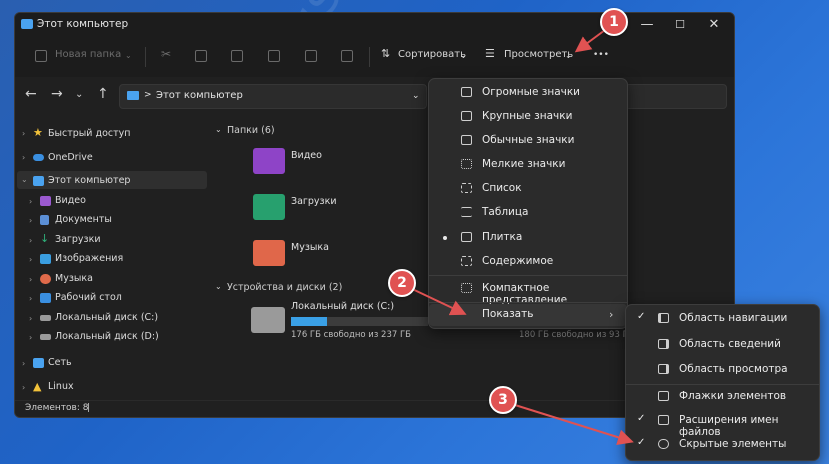 The image size is (829, 464). I want to click on cut-icon: ✂, so click(166, 54).